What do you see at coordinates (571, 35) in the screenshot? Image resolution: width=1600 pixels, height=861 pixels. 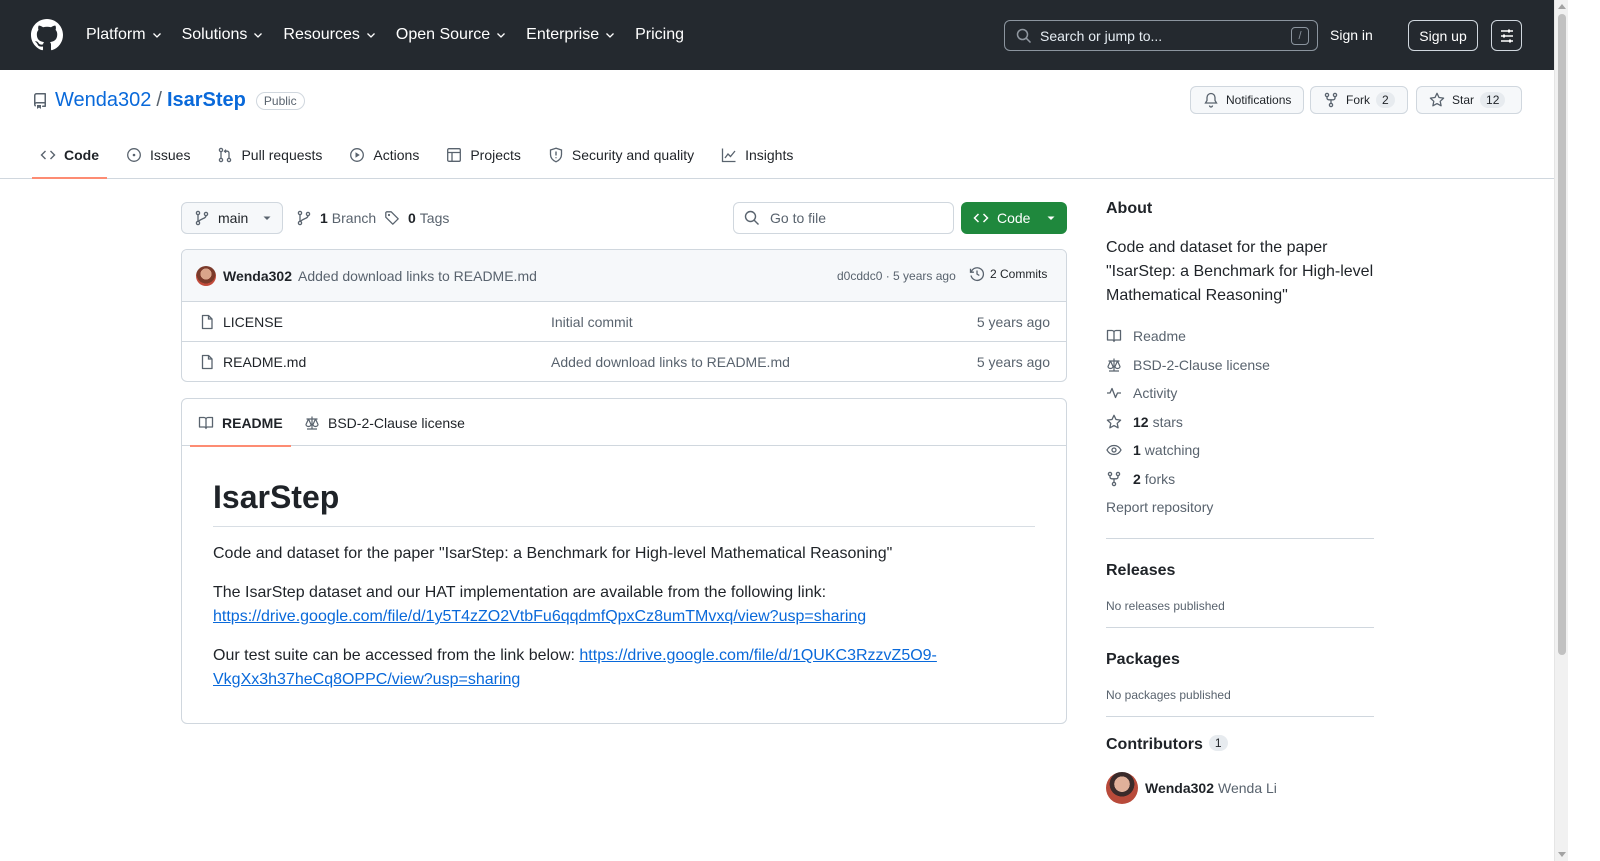 I see `nav-enterprise: Enterprise` at bounding box center [571, 35].